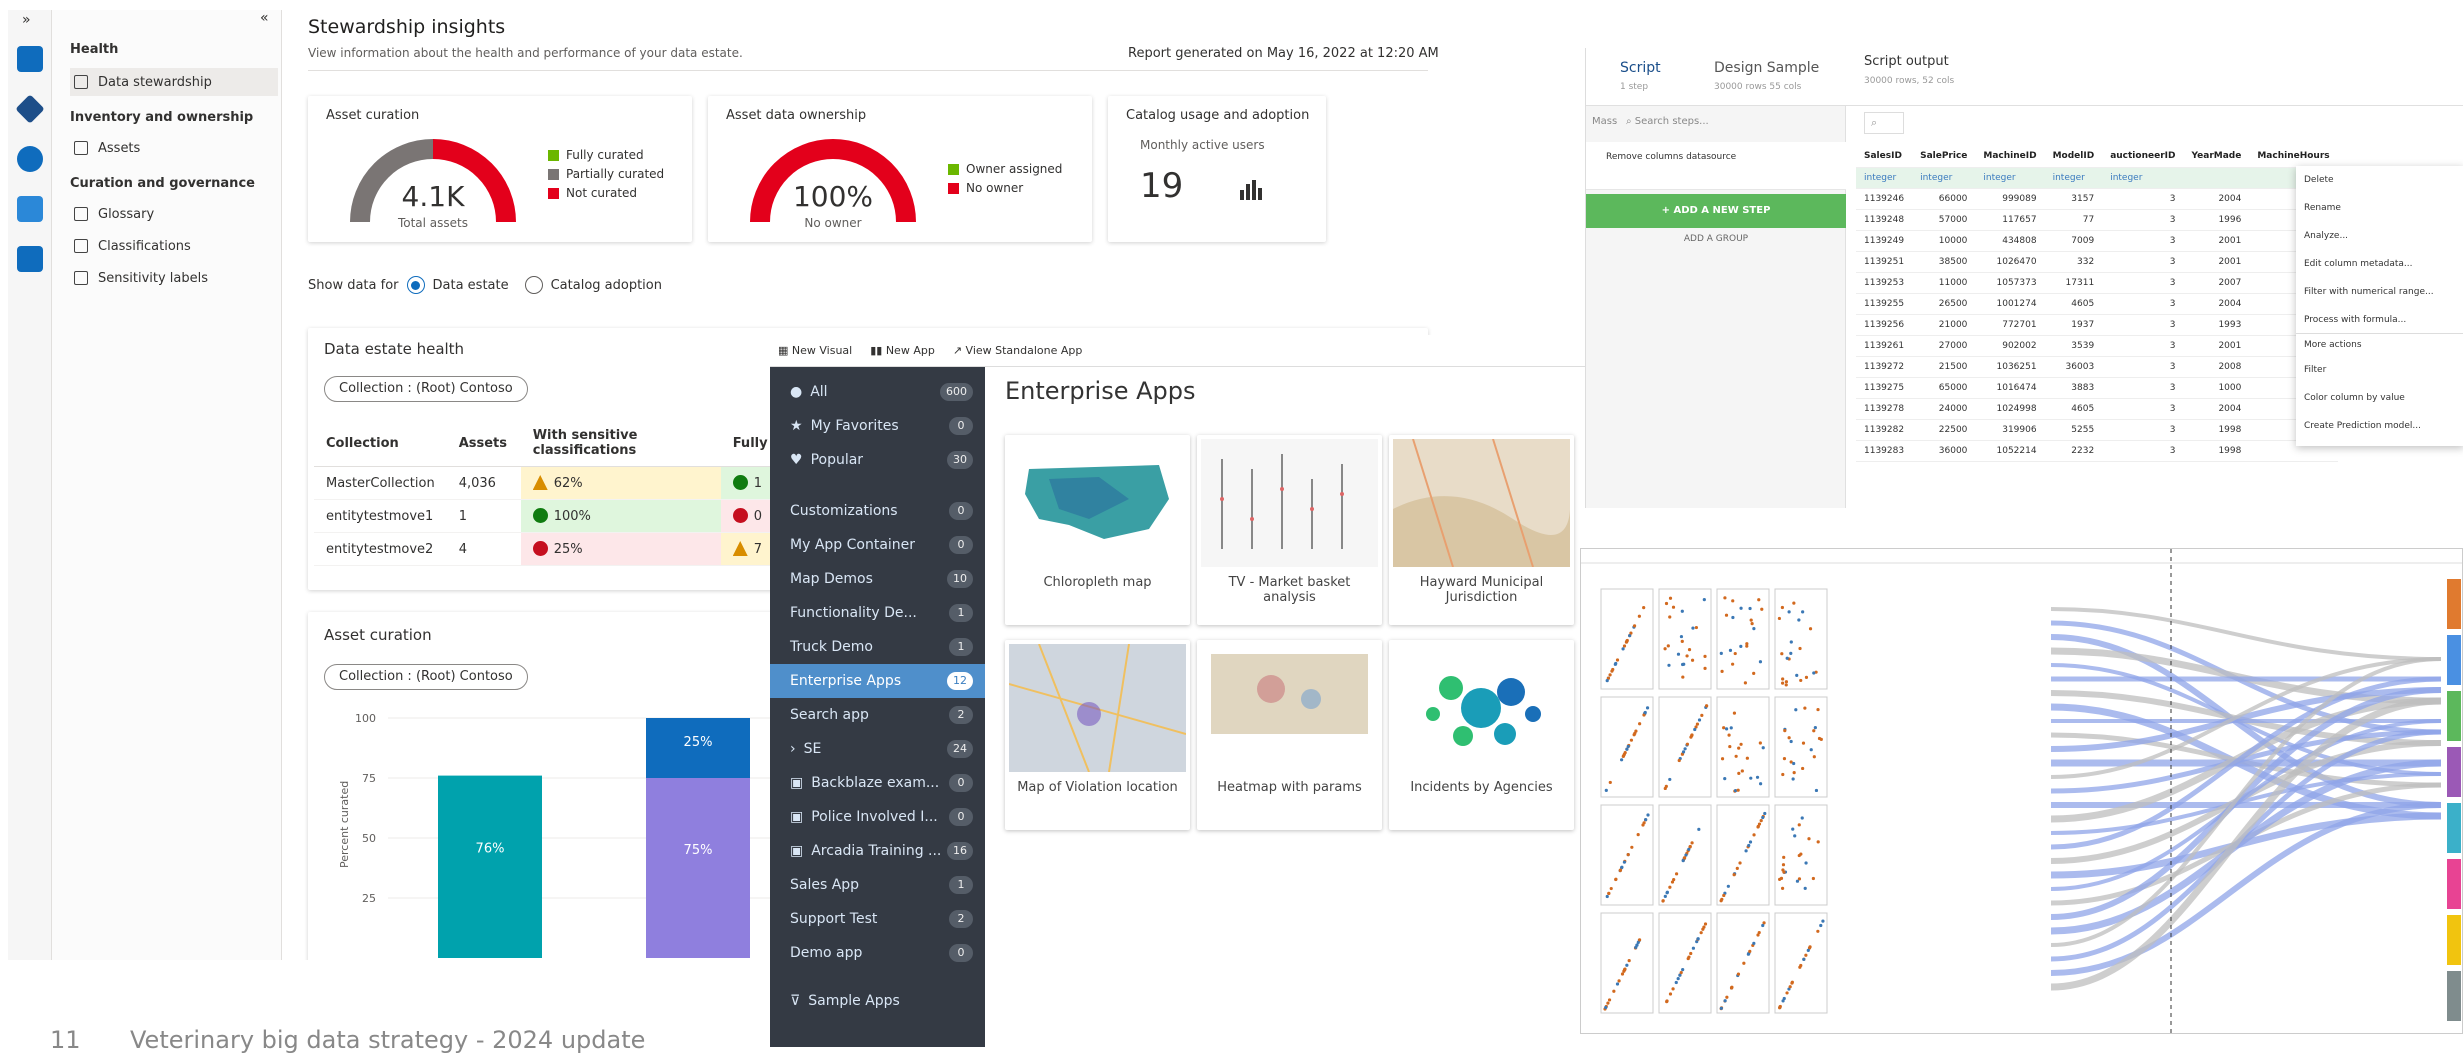  I want to click on grid-row: 1139275 65000 1016474 3883 3 1000, so click(2097, 388).